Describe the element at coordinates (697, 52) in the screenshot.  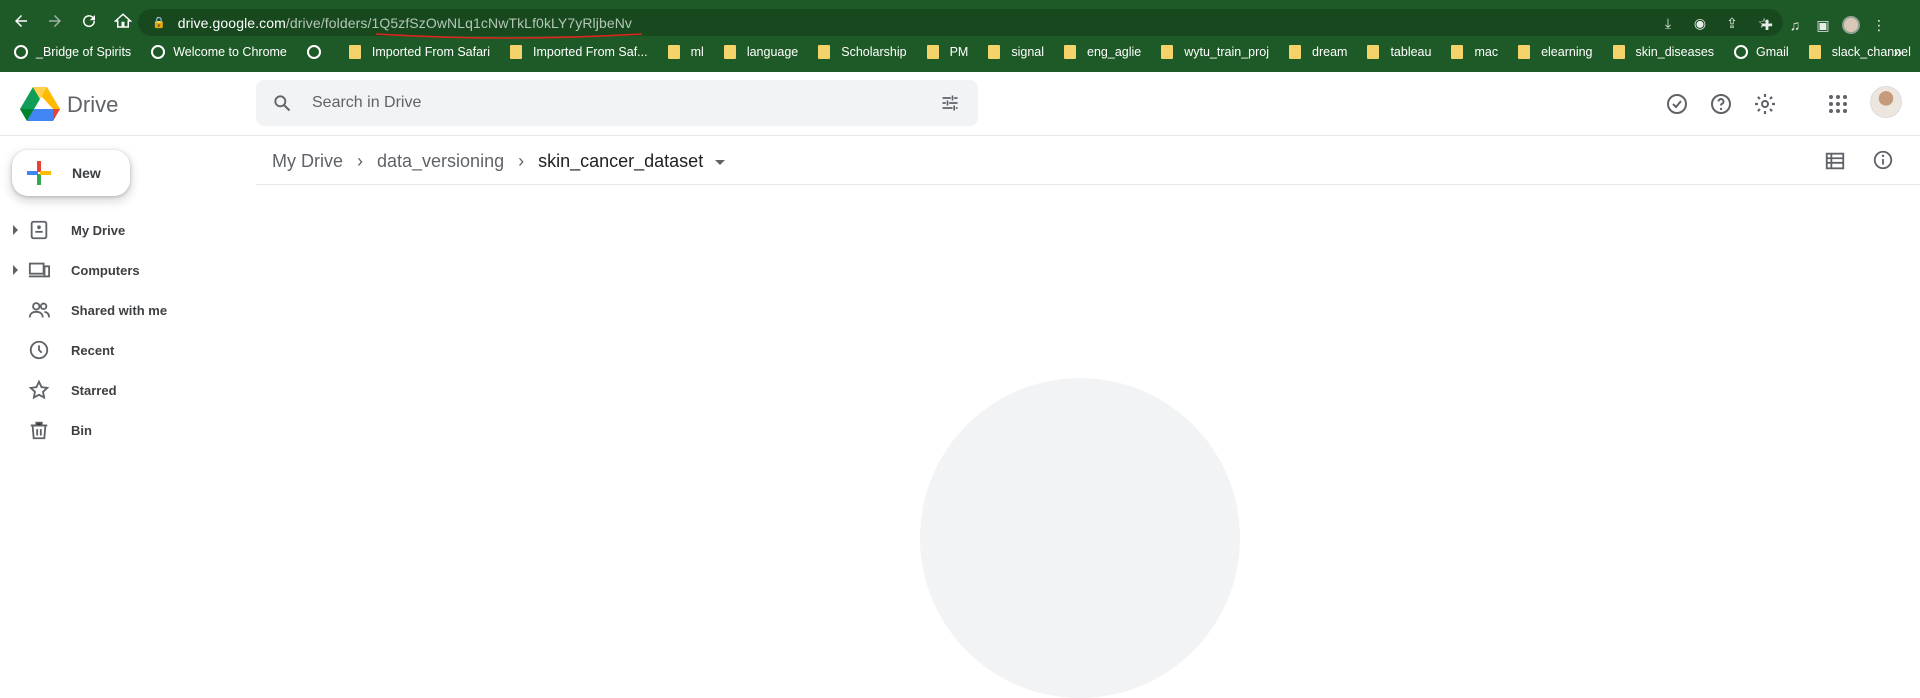
I see `bookmark-label: ml` at that location.